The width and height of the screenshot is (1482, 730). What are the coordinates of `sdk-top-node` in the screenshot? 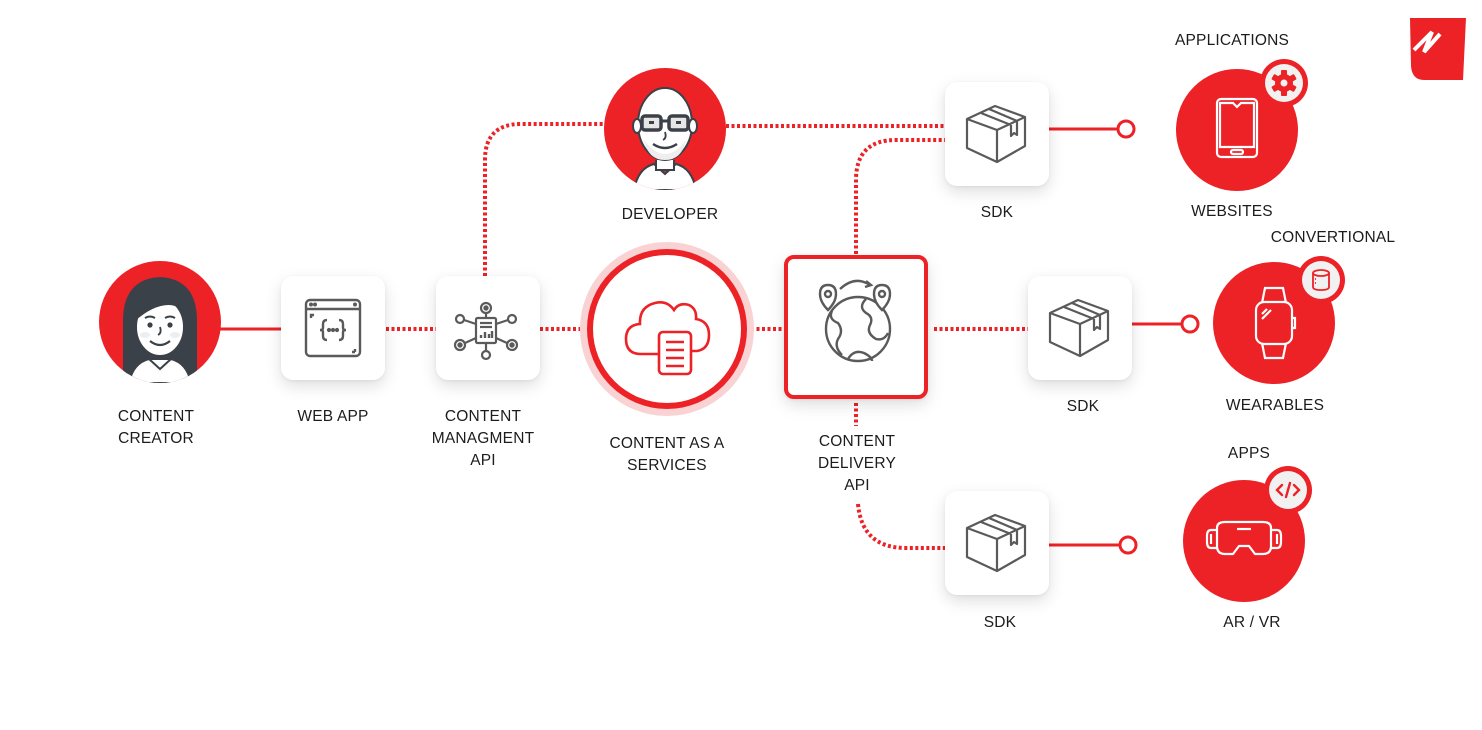 It's located at (997, 134).